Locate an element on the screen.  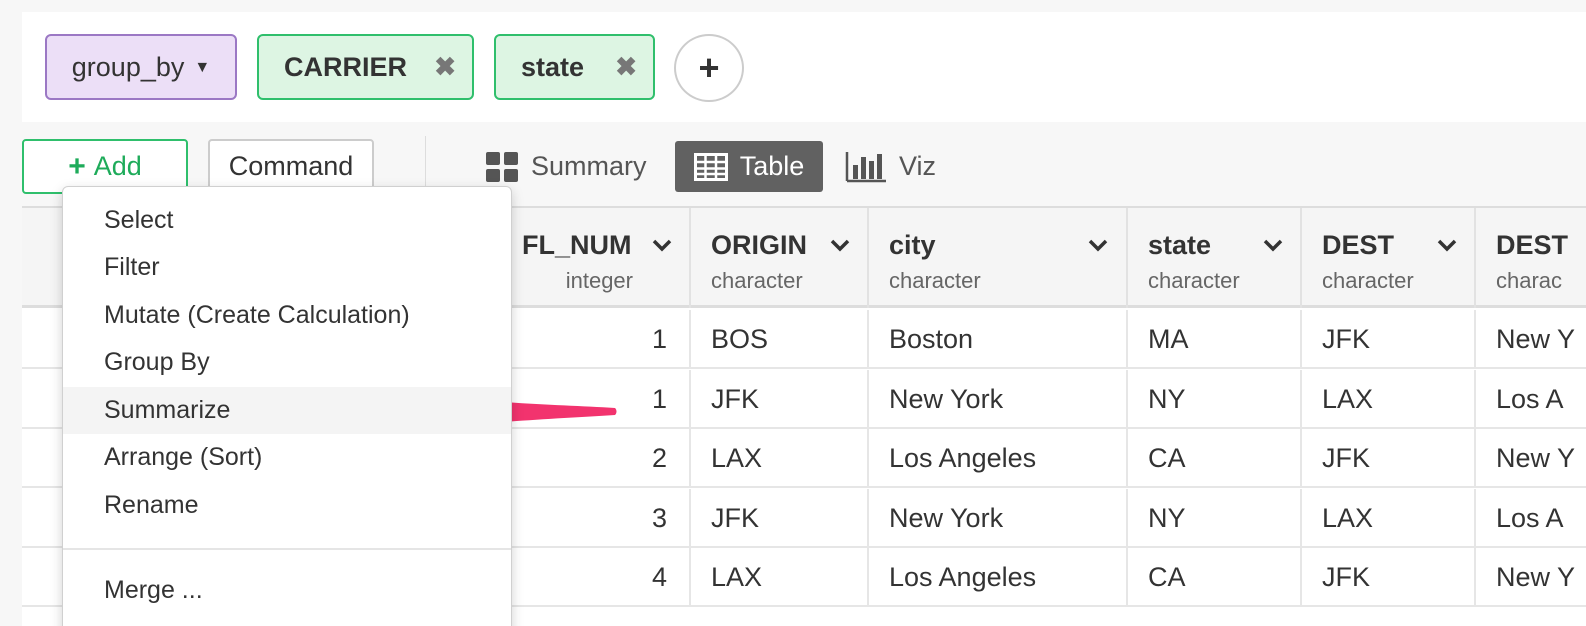
column-name: FL_NUM is located at coordinates (577, 245).